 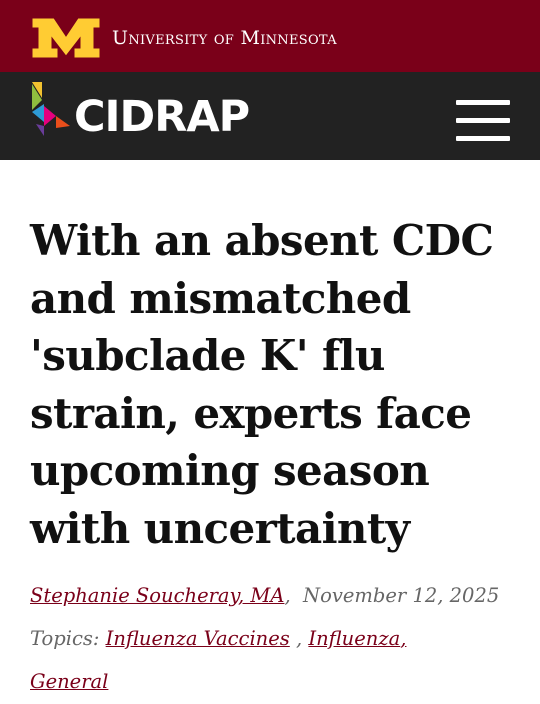 What do you see at coordinates (69, 681) in the screenshot?
I see `topic-link-general: General` at bounding box center [69, 681].